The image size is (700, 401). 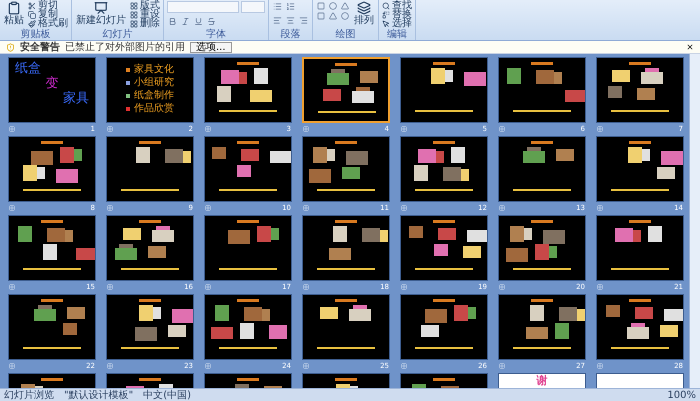 What do you see at coordinates (542, 380) in the screenshot?
I see `slide-thumbnail: 谢` at bounding box center [542, 380].